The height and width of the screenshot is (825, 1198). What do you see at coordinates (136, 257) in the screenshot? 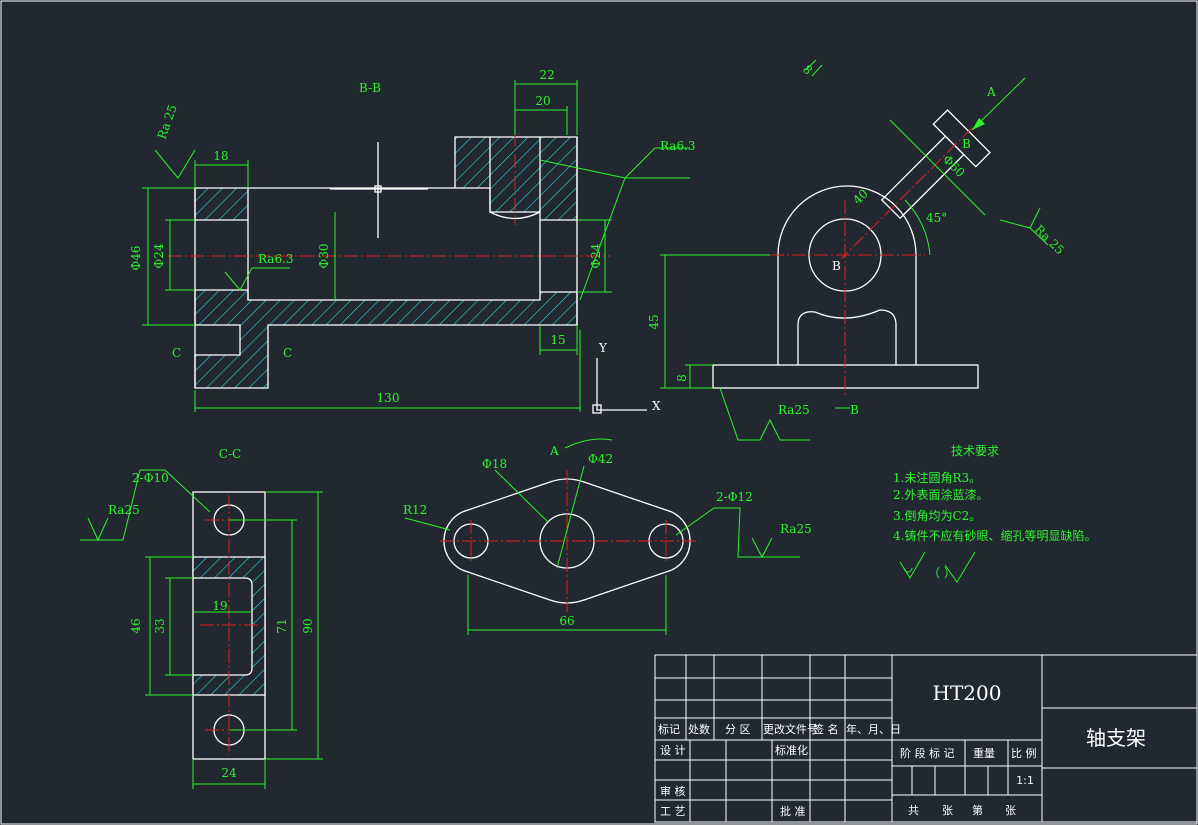
I see `dim-phi46: Φ46` at bounding box center [136, 257].